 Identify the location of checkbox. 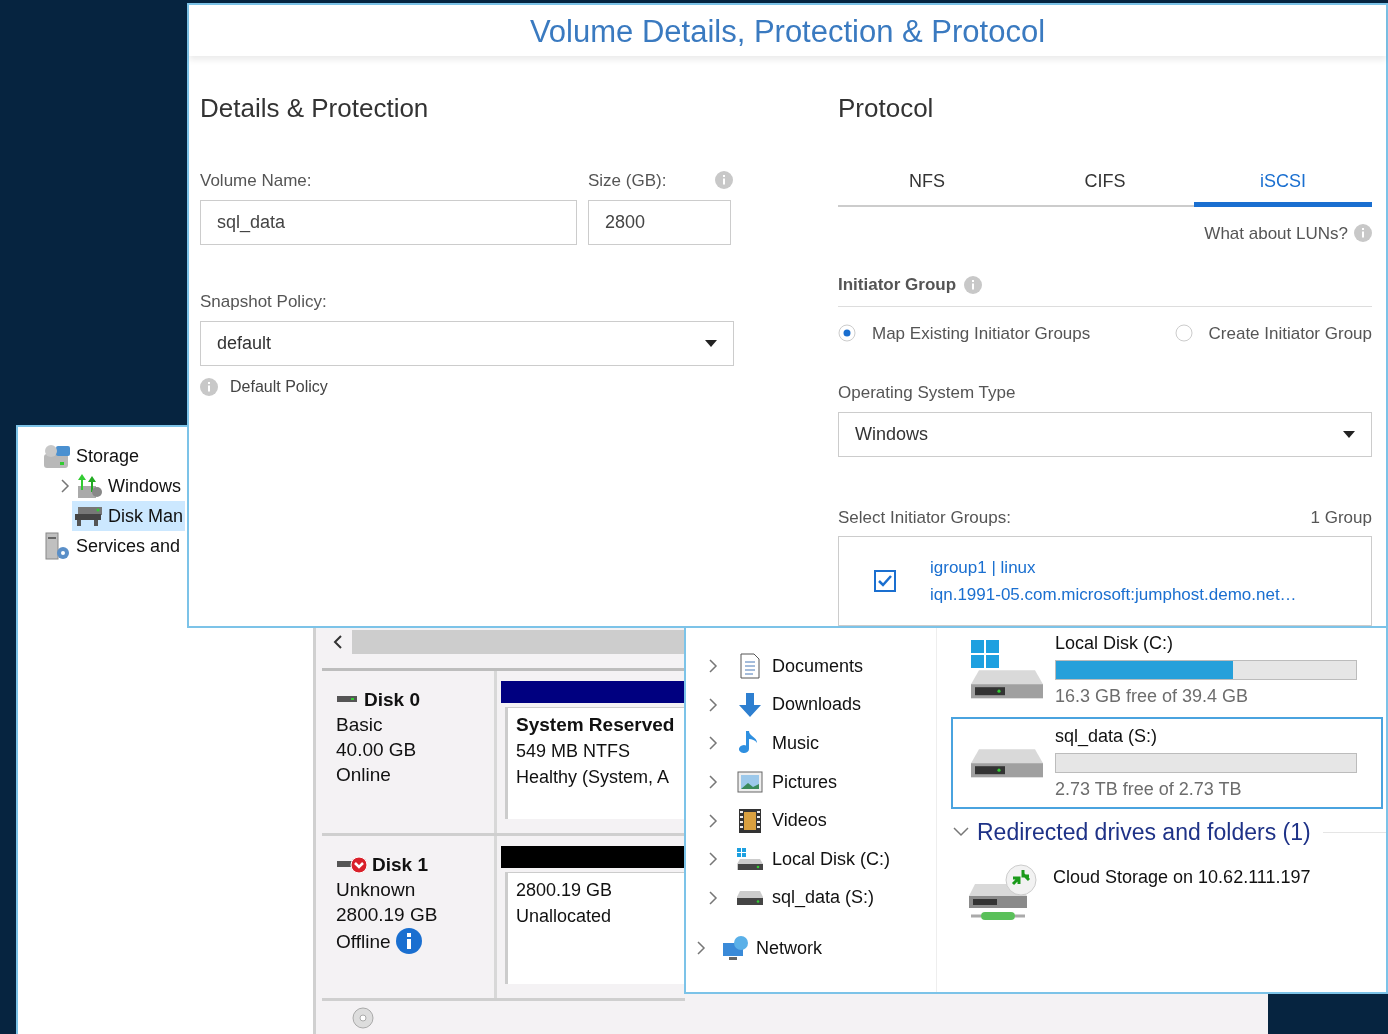
(884, 581).